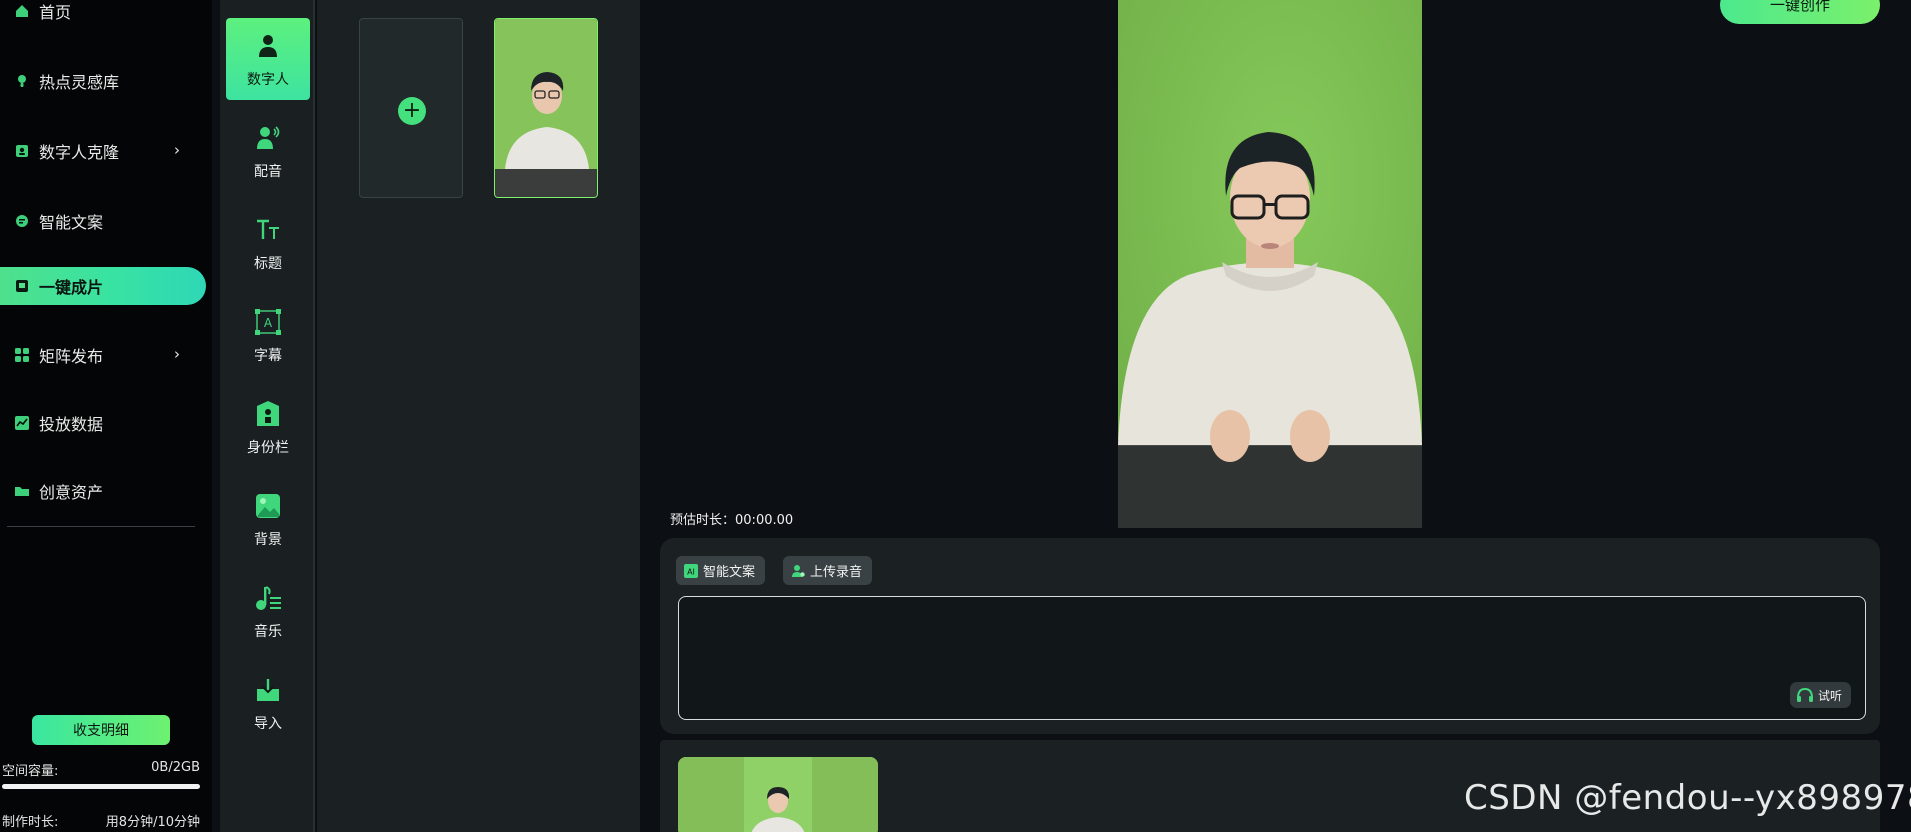 The height and width of the screenshot is (832, 1911). What do you see at coordinates (268, 690) in the screenshot?
I see `import-icon` at bounding box center [268, 690].